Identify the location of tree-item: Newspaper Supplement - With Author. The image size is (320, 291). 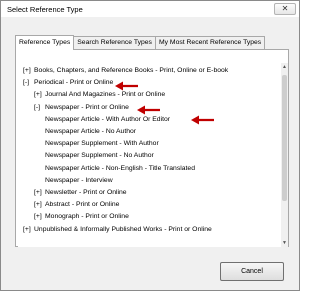
(102, 144).